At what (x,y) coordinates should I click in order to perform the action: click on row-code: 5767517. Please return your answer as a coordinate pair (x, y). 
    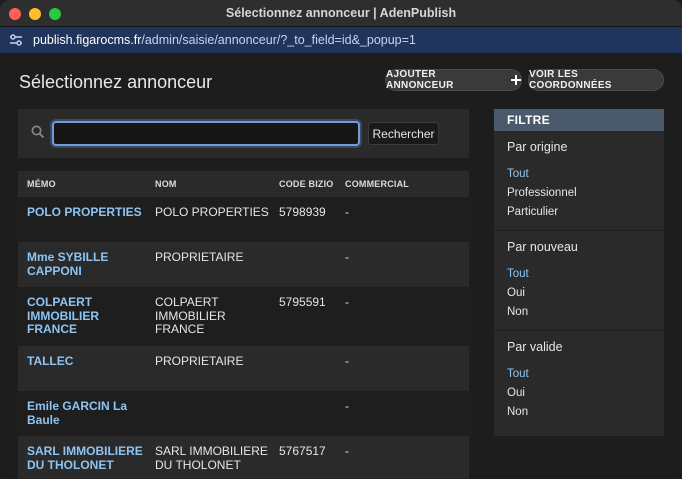
    Looking at the image, I should click on (302, 451).